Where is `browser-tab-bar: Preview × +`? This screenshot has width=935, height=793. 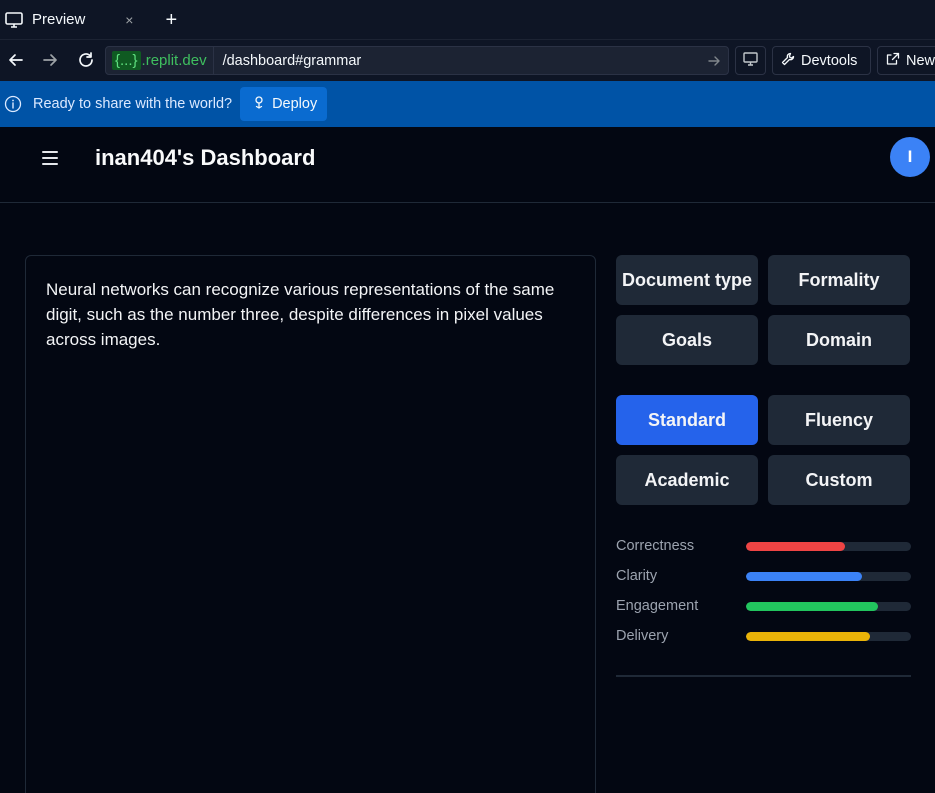
browser-tab-bar: Preview × + is located at coordinates (467, 20).